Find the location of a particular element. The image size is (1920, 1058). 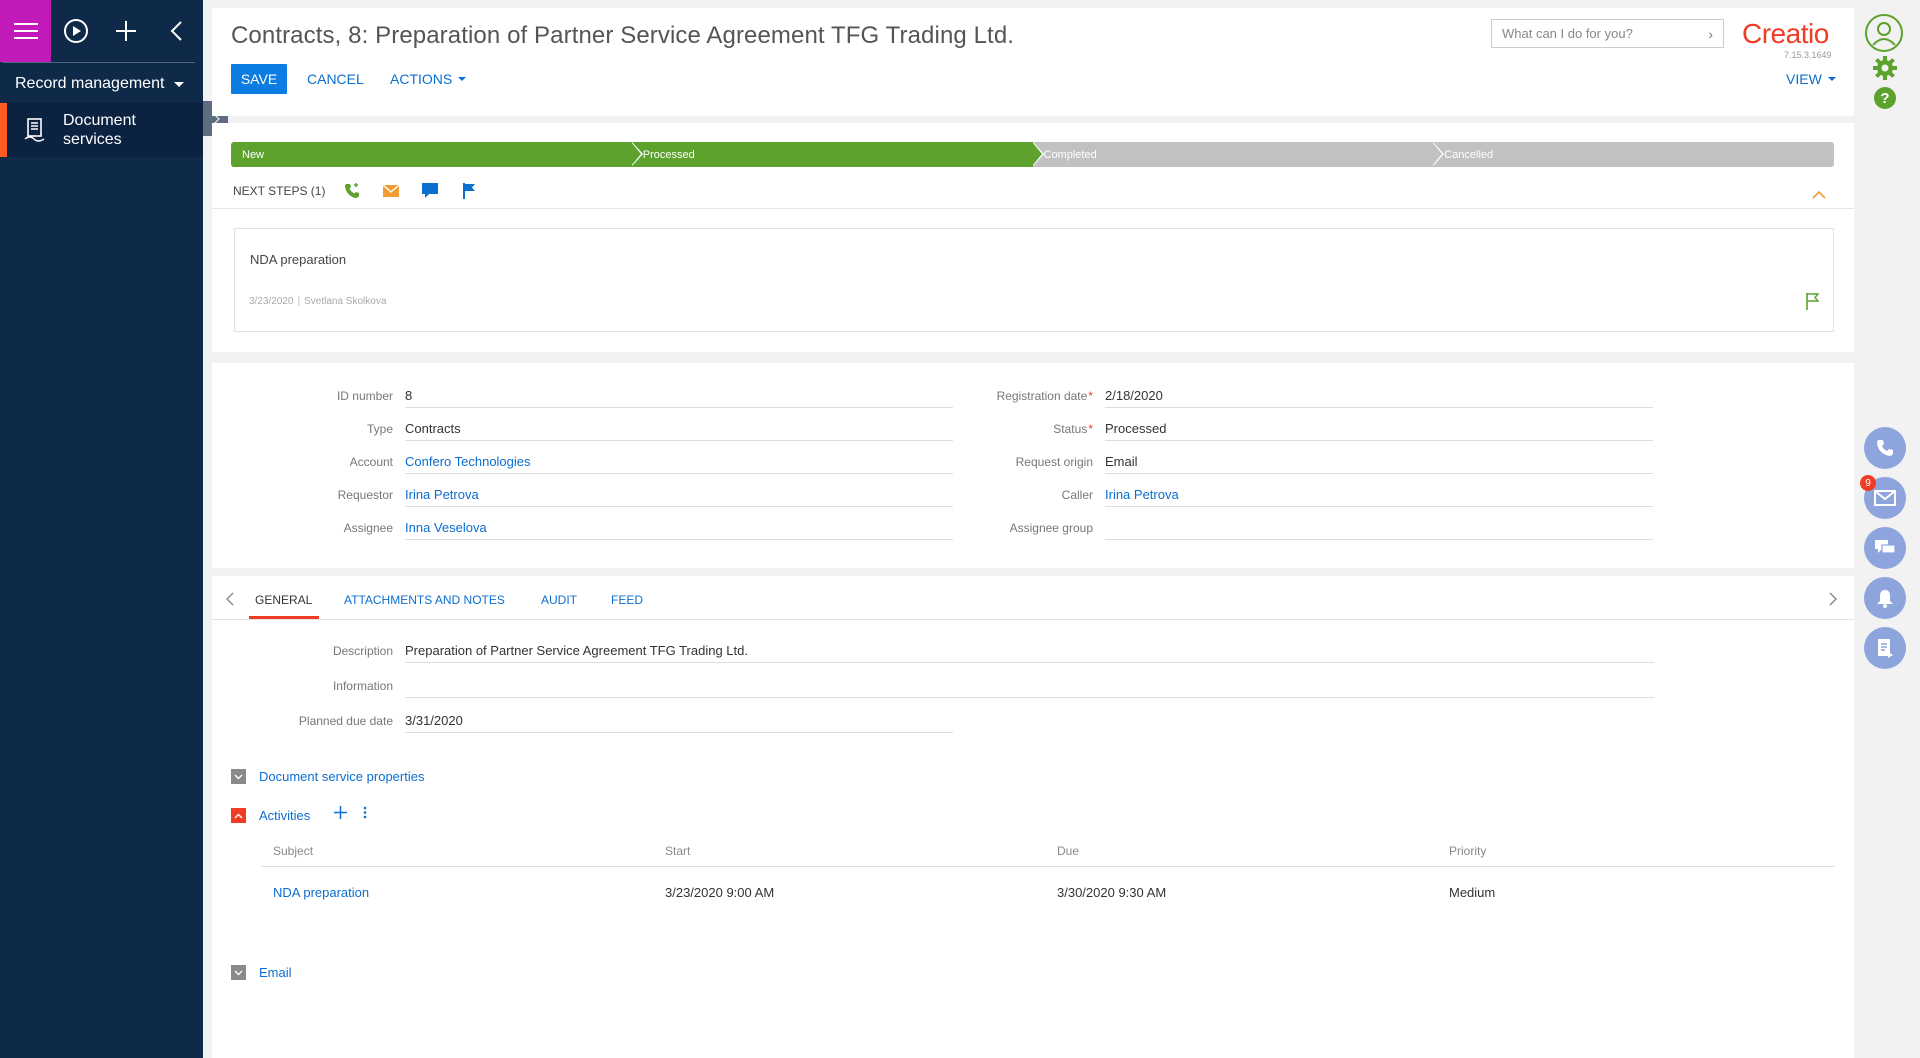

chevron-up-icon is located at coordinates (1819, 194).